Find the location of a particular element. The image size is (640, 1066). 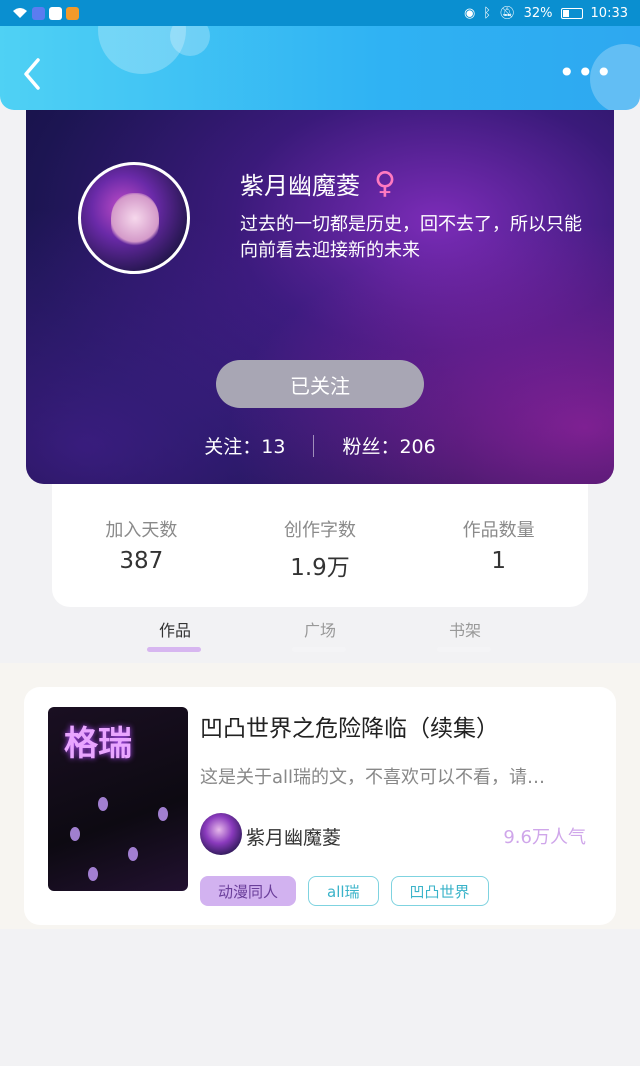

fans-count: 206 is located at coordinates (417, 447).